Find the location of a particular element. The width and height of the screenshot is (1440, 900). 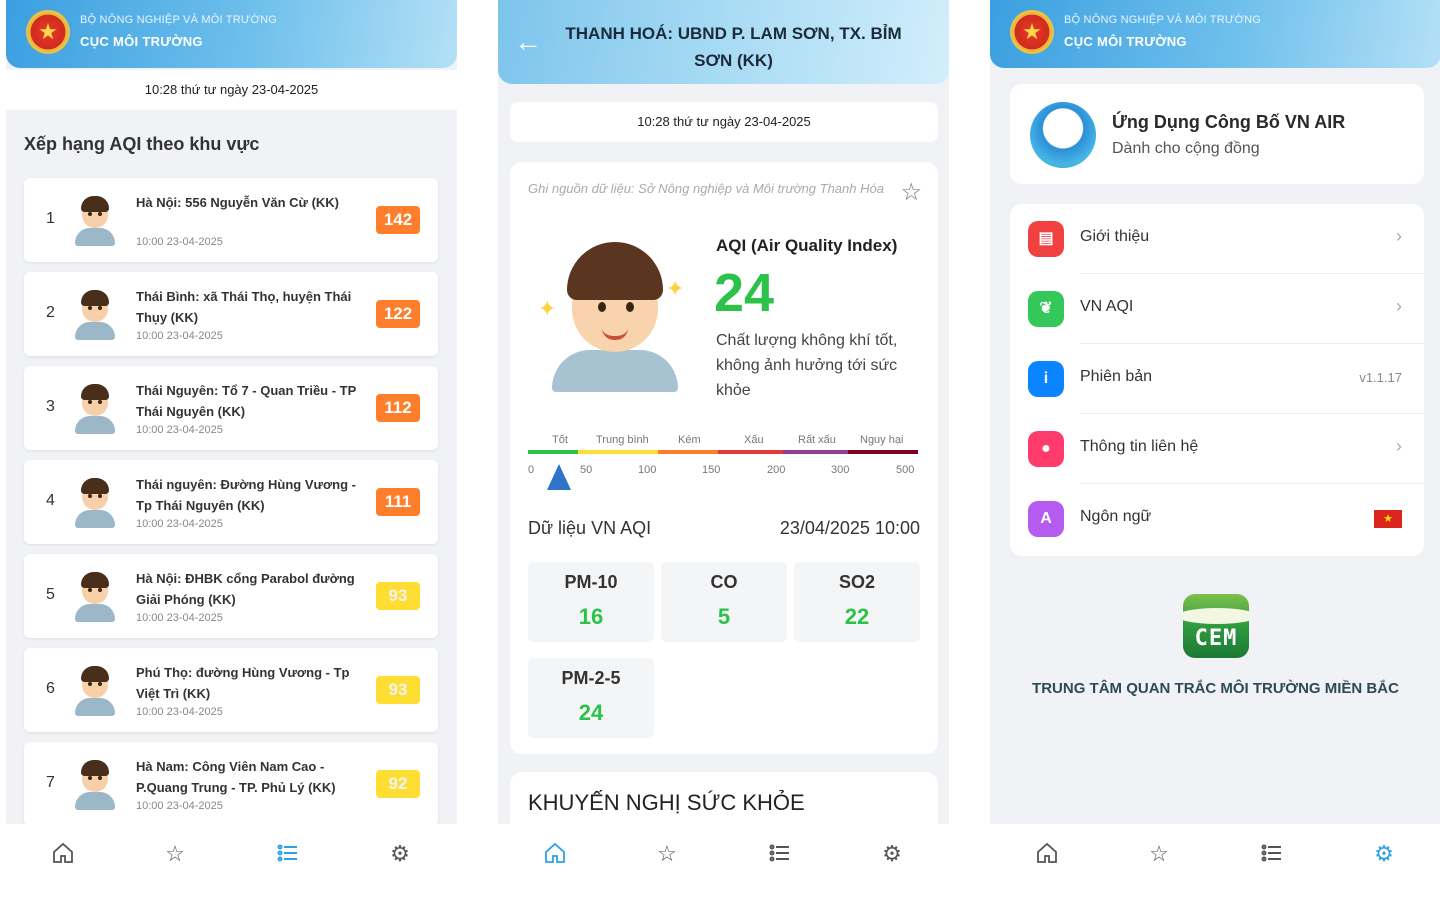

menu-item-ngon-ngu: A Ngôn ngữ ★ is located at coordinates (1217, 519).